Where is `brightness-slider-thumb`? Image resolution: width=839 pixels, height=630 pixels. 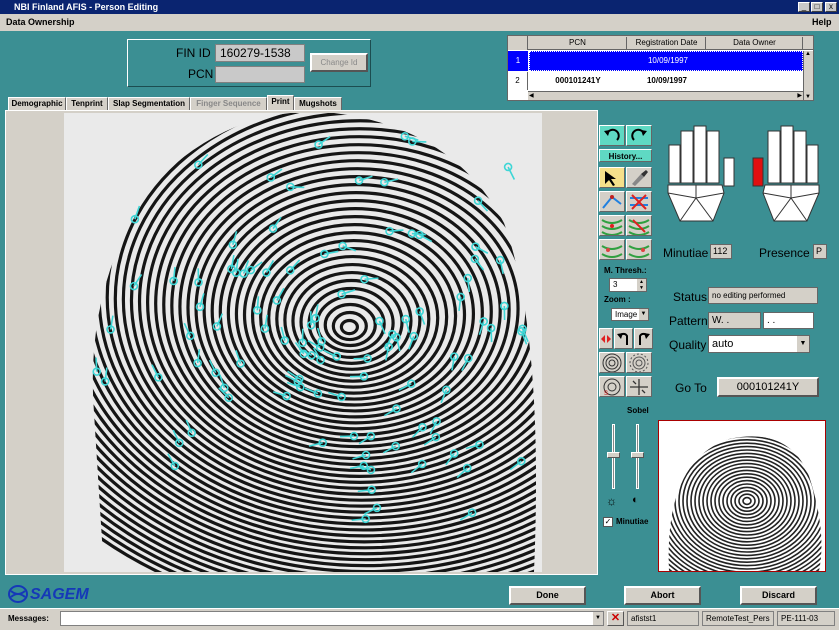 brightness-slider-thumb is located at coordinates (613, 455).